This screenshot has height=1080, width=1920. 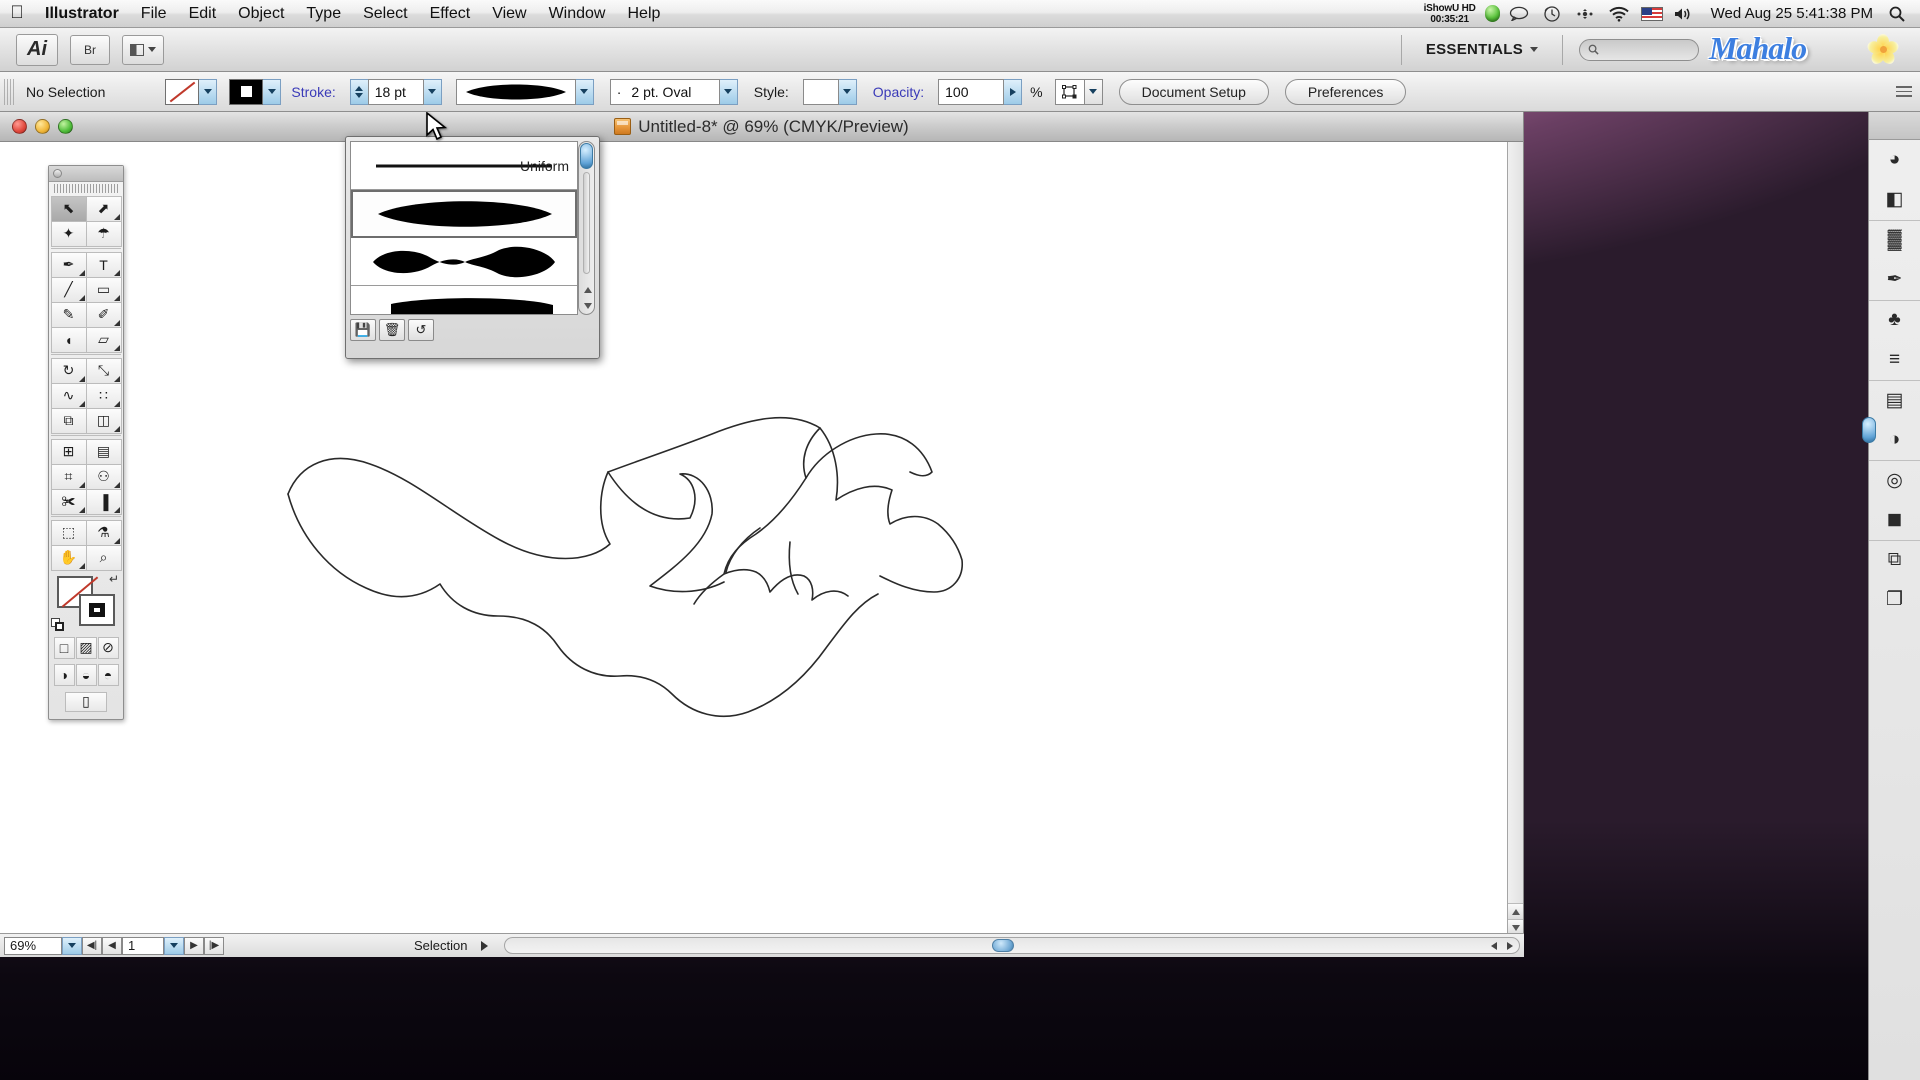 What do you see at coordinates (1894, 560) in the screenshot?
I see `layers-panel-icon: ⧉` at bounding box center [1894, 560].